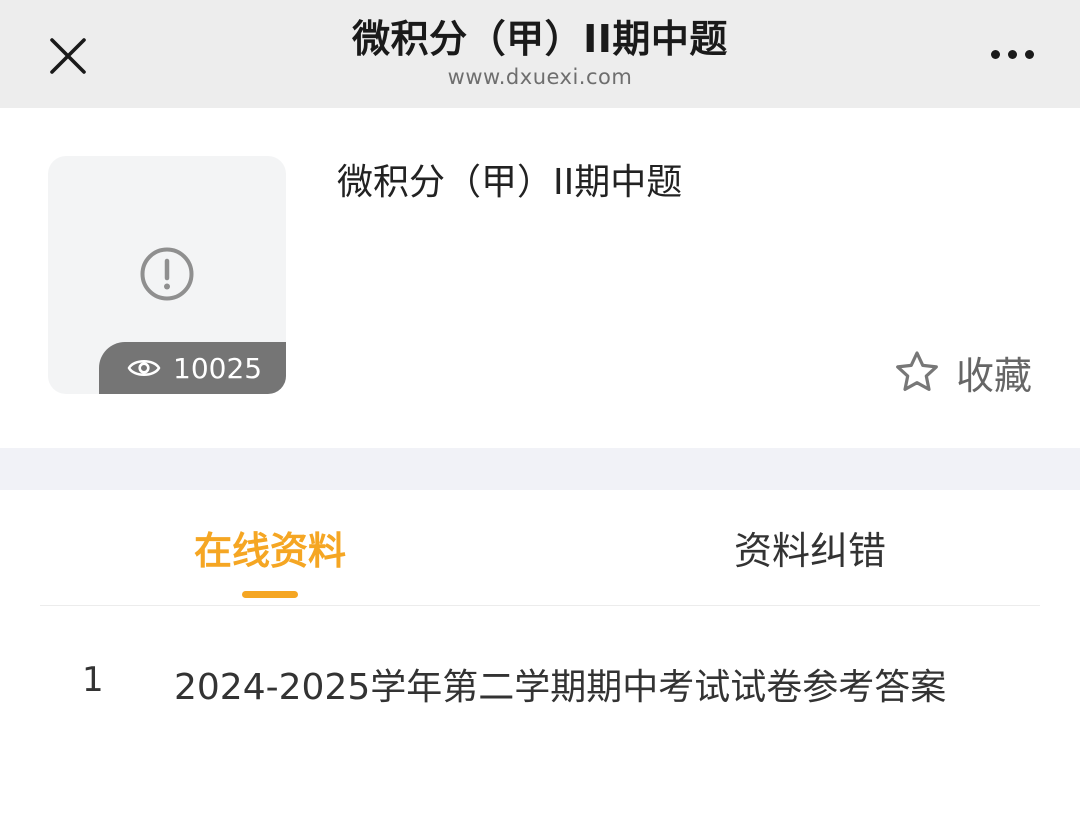  Describe the element at coordinates (270, 547) in the screenshot. I see `tab-online-materials: 在线资料` at that location.